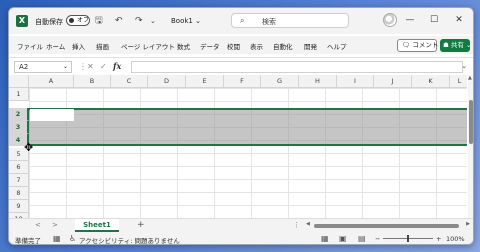  Describe the element at coordinates (19, 94) in the screenshot. I see `row-header-1: 1` at that location.